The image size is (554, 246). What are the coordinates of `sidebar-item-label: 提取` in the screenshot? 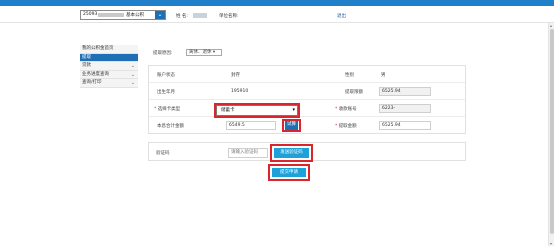 It's located at (86, 57).